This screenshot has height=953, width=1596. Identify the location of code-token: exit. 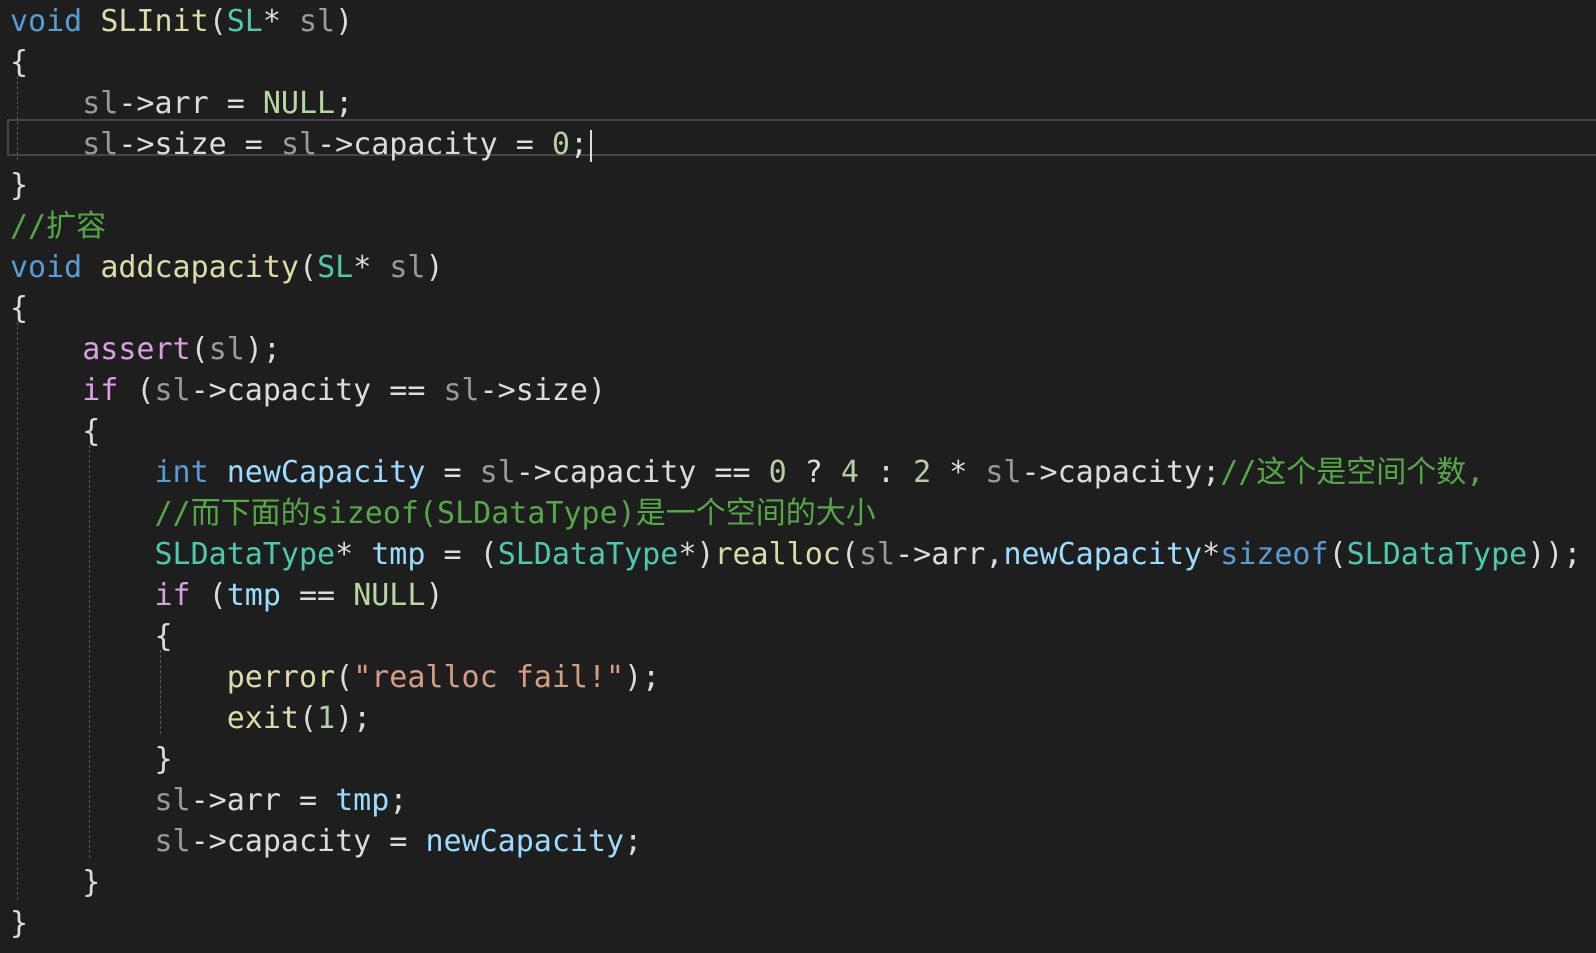
(262, 718).